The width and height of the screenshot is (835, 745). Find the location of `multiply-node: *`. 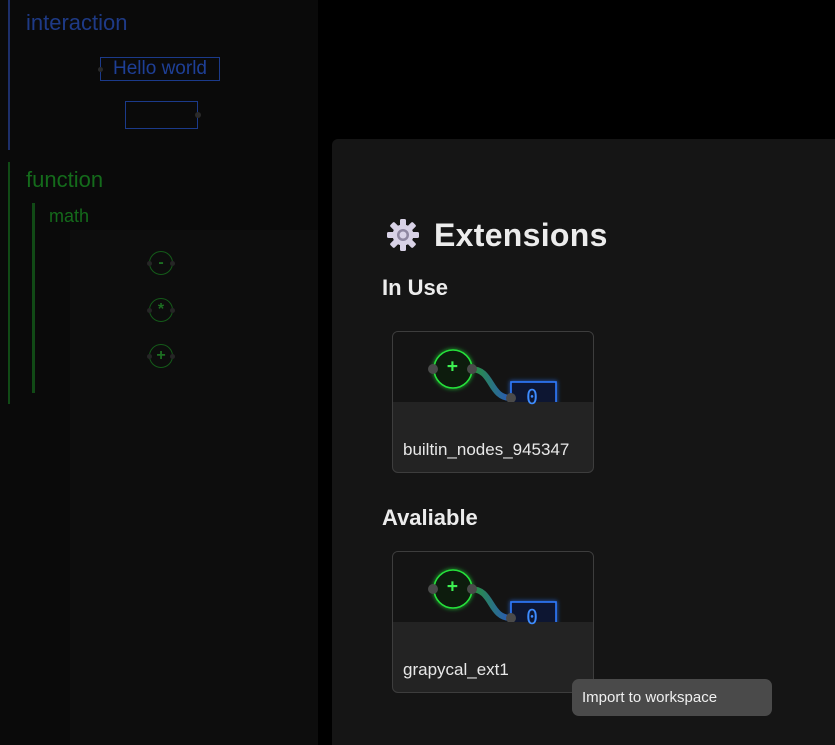

multiply-node: * is located at coordinates (161, 310).